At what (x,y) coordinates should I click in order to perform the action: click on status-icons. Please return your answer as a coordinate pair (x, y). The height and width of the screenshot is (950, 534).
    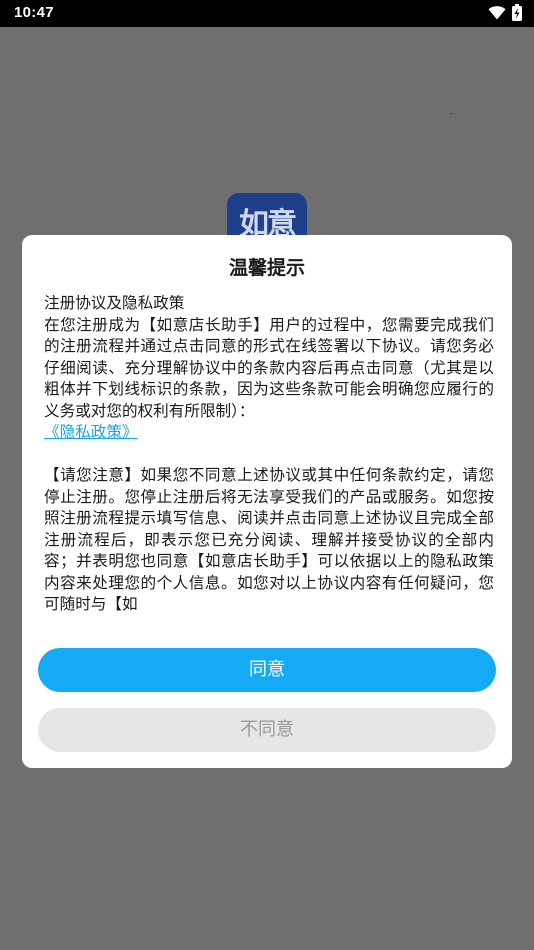
    Looking at the image, I should click on (505, 14).